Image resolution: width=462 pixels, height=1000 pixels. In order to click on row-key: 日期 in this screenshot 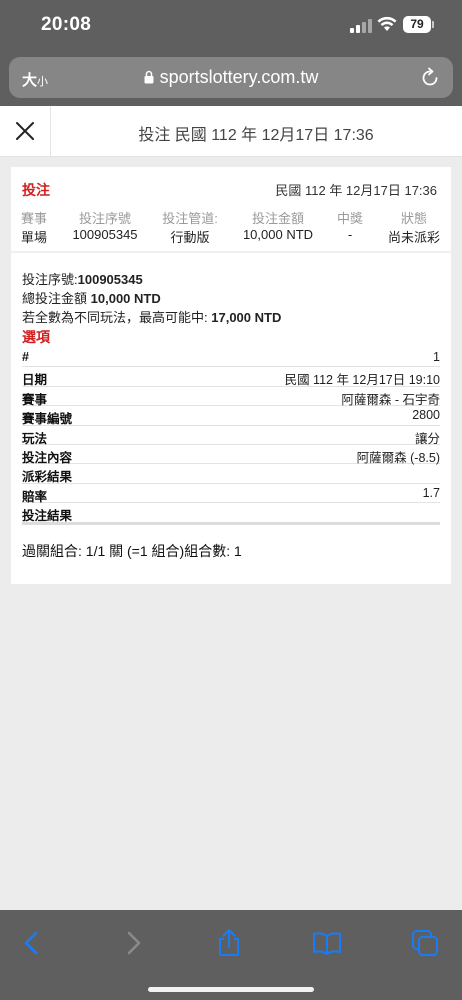, I will do `click(35, 380)`.